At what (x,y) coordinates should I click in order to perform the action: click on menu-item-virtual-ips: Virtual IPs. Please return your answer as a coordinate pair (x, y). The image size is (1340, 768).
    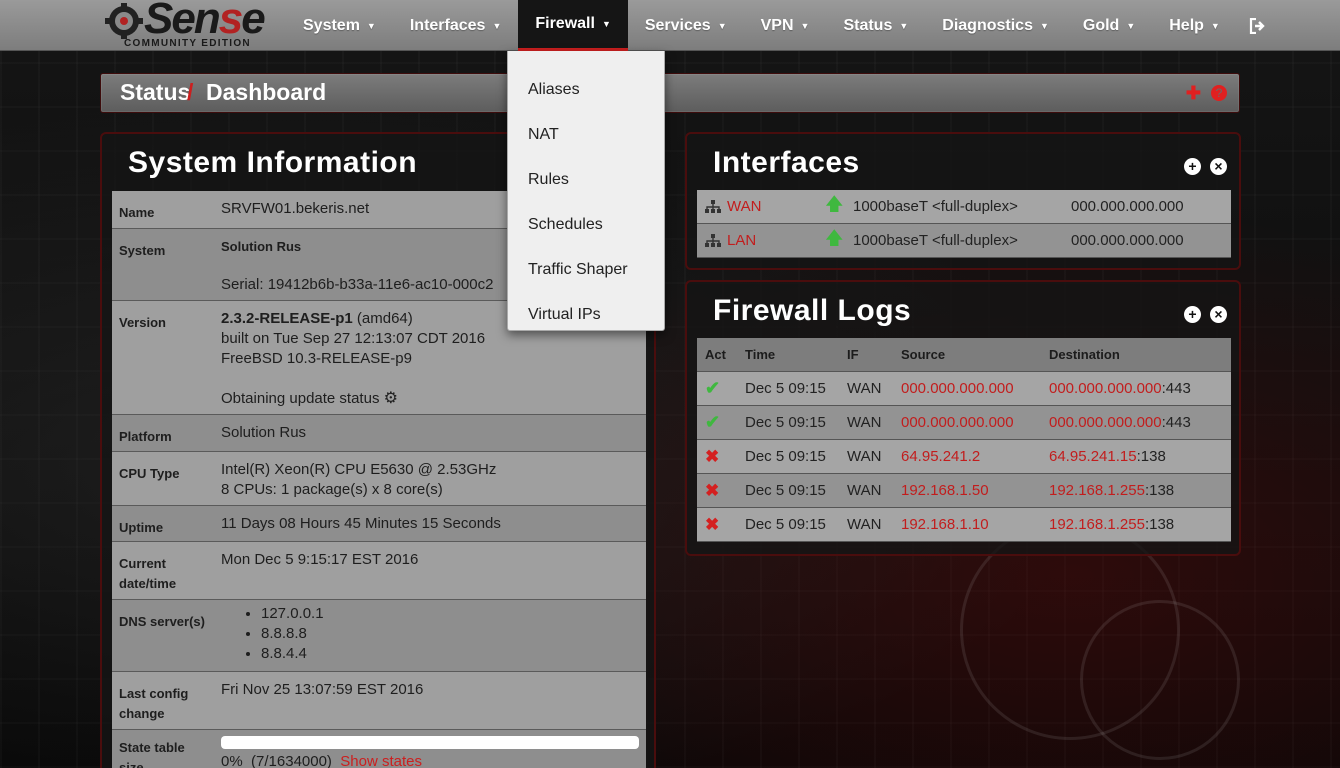
    Looking at the image, I should click on (586, 314).